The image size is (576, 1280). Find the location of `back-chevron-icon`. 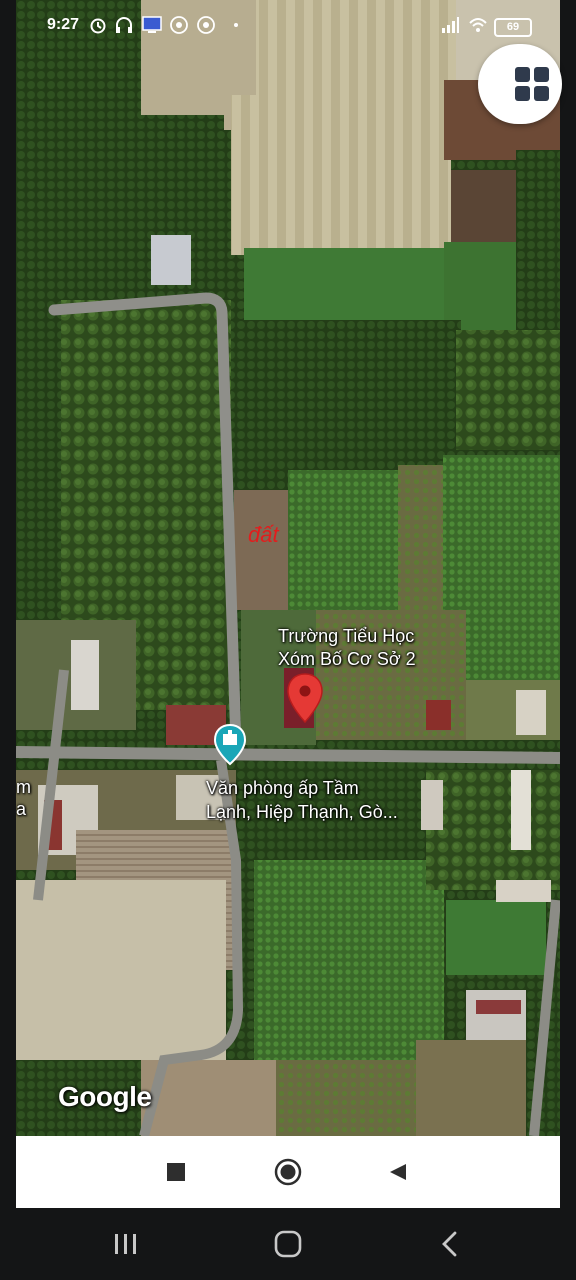

back-chevron-icon is located at coordinates (449, 1244).